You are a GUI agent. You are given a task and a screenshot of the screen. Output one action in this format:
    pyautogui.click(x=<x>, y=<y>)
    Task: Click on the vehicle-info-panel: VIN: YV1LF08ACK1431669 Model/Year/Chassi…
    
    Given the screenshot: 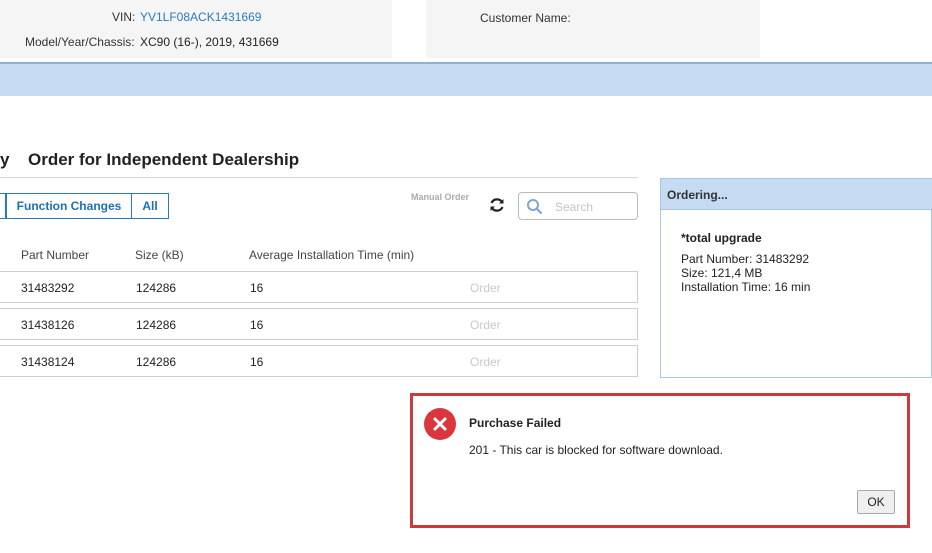 What is the action you would take?
    pyautogui.click(x=196, y=29)
    